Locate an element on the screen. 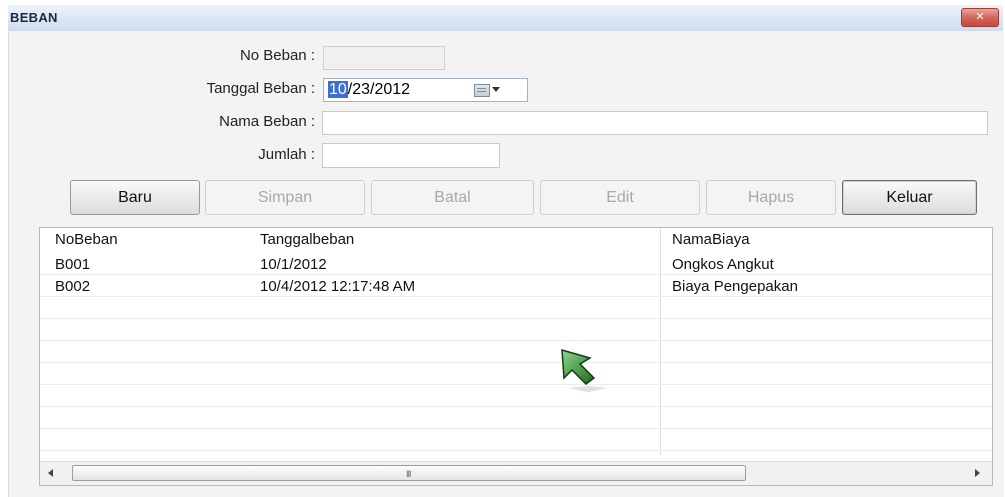 The image size is (1005, 497). baru-button: Baru is located at coordinates (135, 197).